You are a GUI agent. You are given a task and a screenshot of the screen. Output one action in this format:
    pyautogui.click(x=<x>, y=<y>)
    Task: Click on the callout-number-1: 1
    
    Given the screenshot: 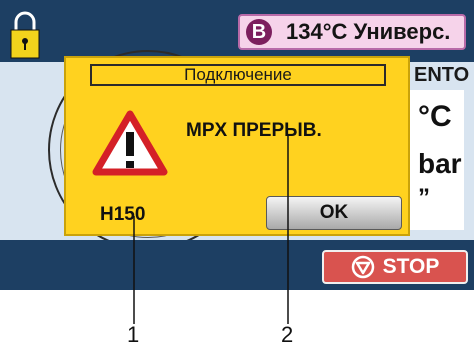 What is the action you would take?
    pyautogui.click(x=133, y=334)
    